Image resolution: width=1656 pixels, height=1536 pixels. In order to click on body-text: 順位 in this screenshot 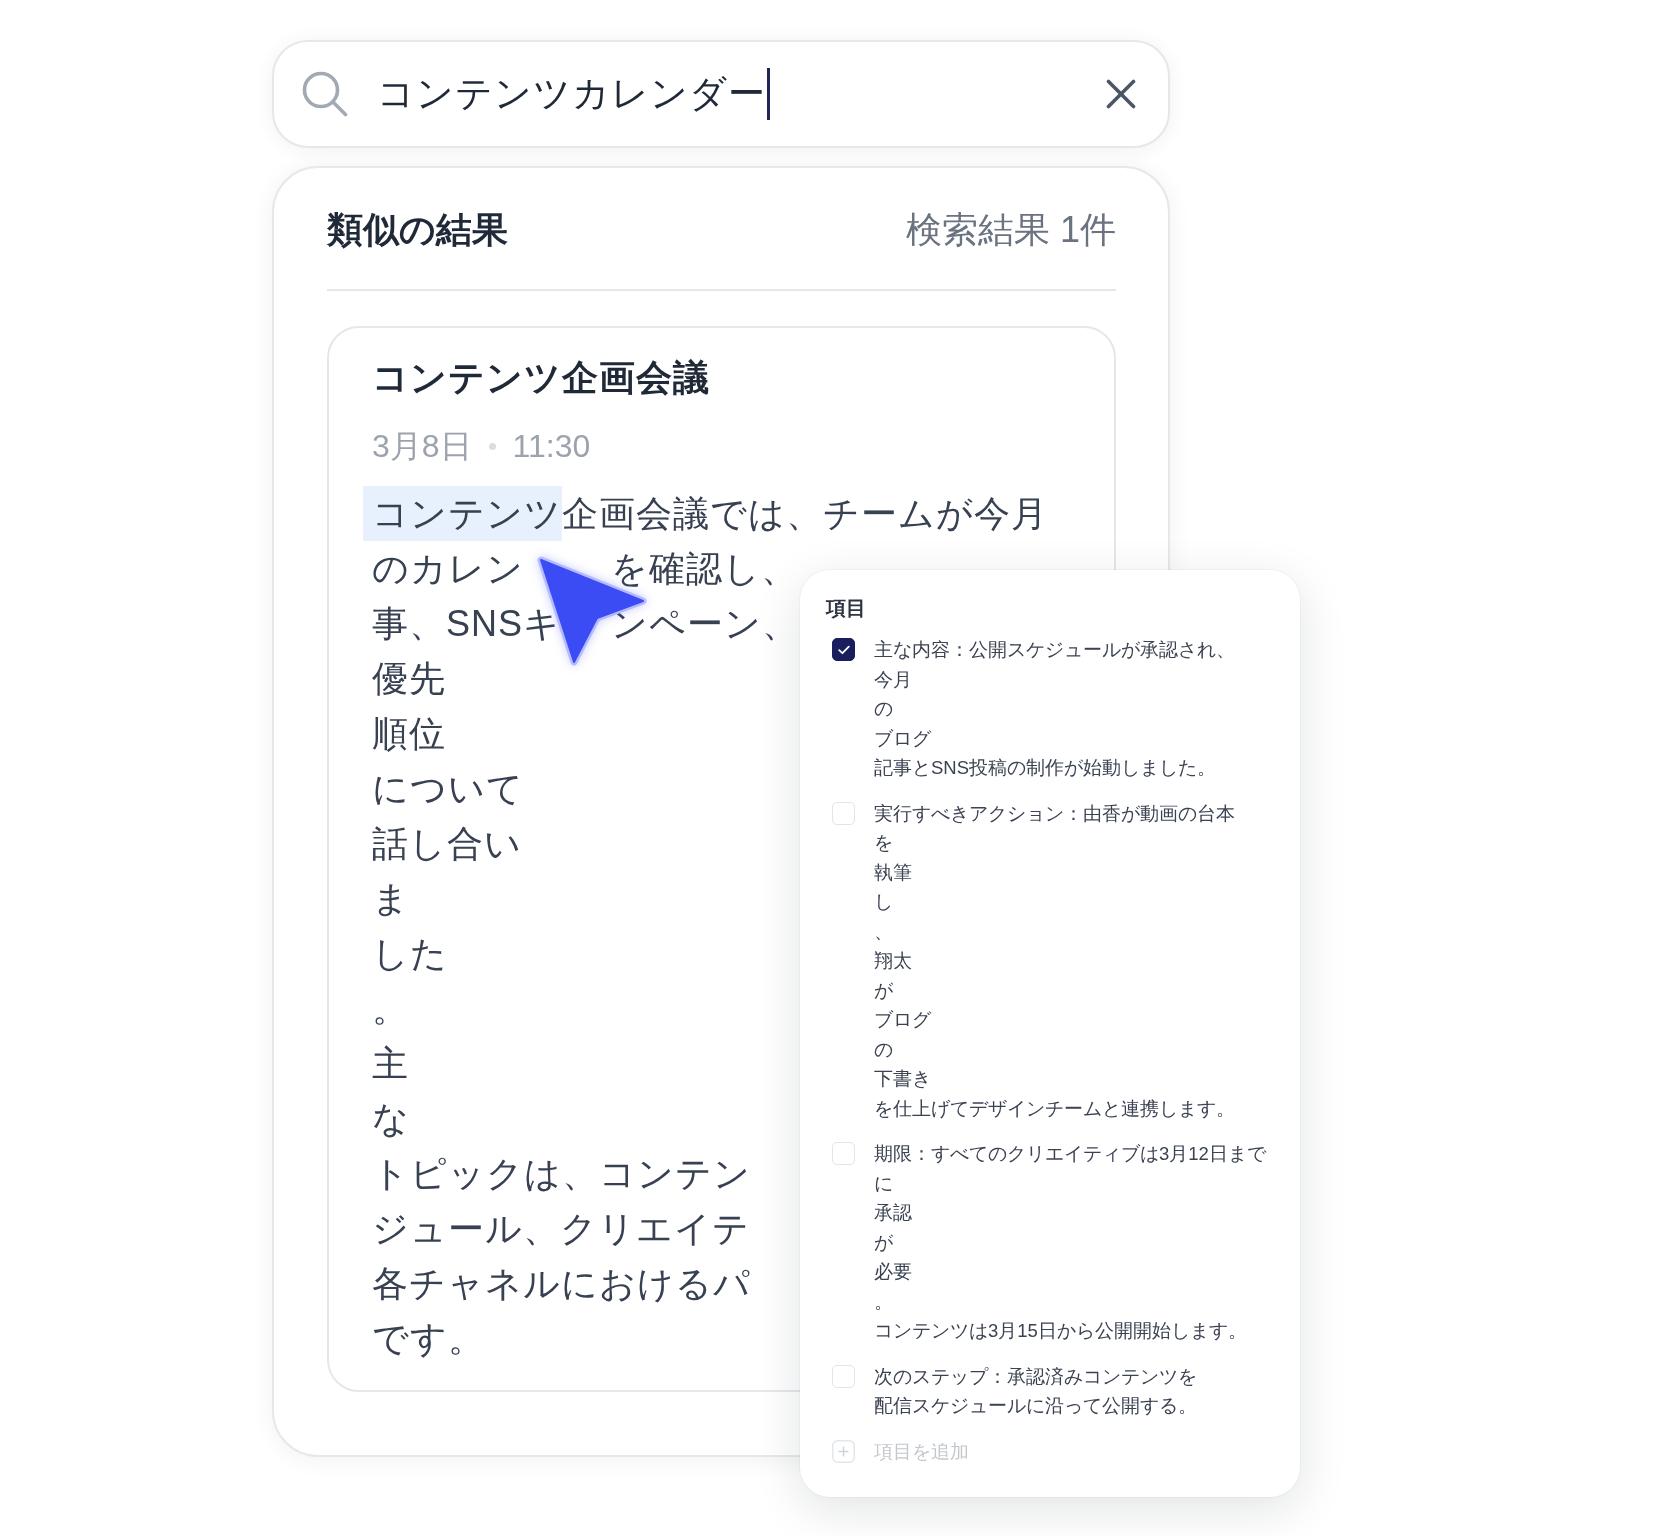, I will do `click(409, 734)`.